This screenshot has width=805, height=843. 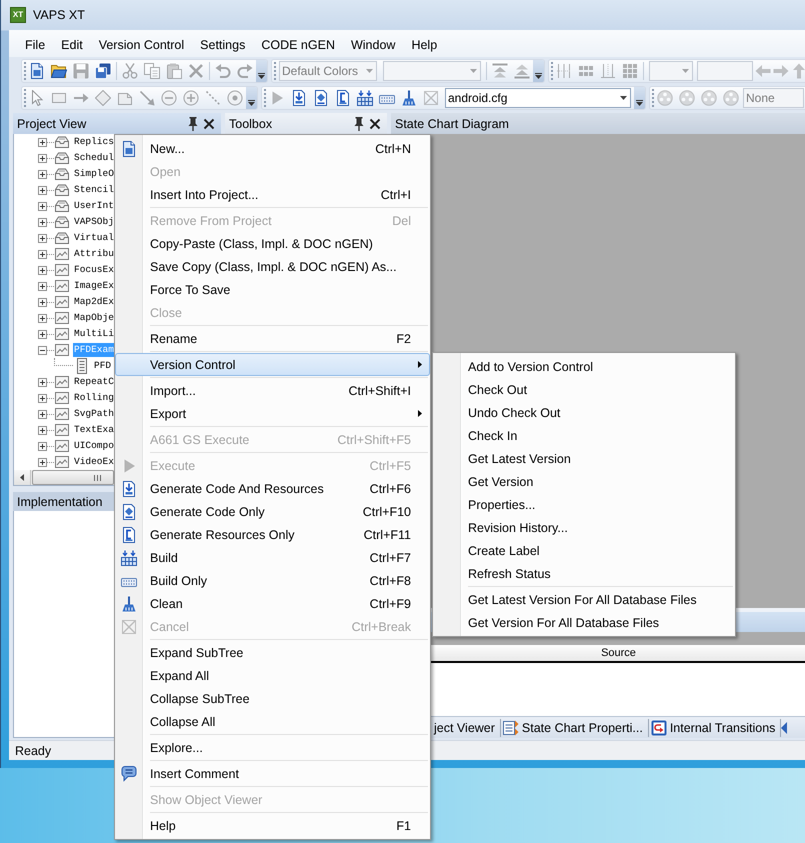 I want to click on menu-item: Generate Code Only Ctrl+F10, so click(x=272, y=511).